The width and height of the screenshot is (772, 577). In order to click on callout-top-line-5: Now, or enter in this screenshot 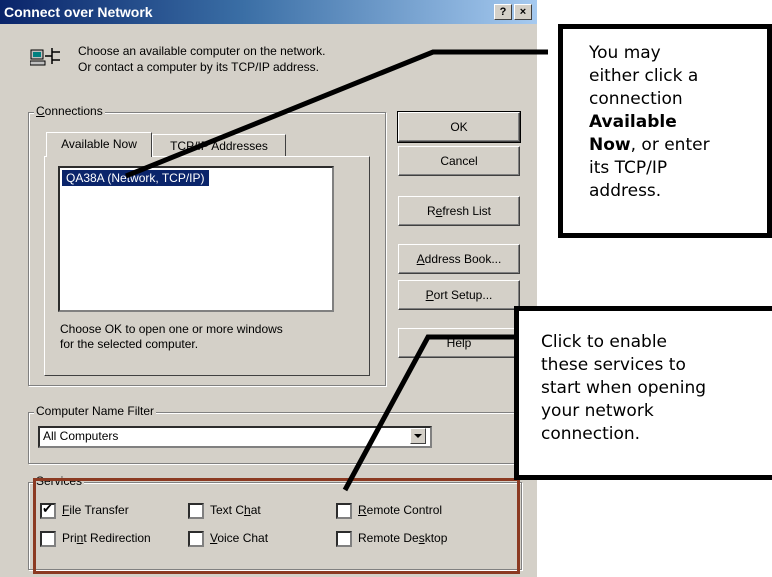, I will do `click(649, 145)`.